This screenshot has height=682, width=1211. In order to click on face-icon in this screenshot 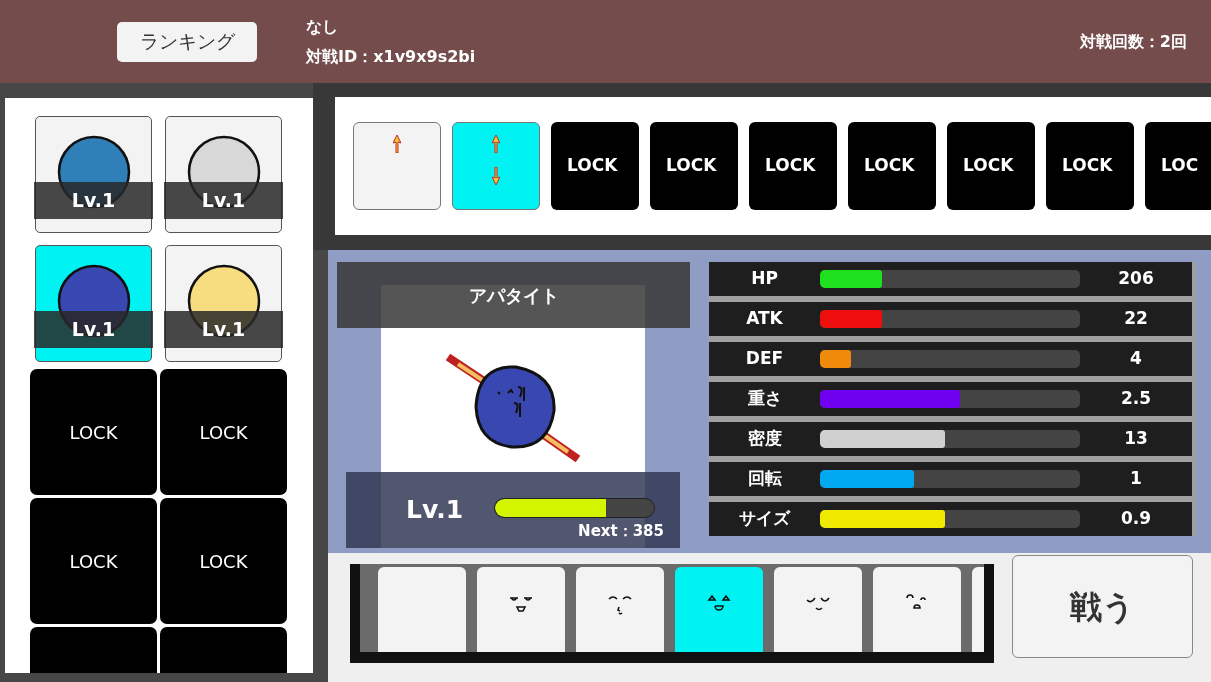, I will do `click(620, 605)`.